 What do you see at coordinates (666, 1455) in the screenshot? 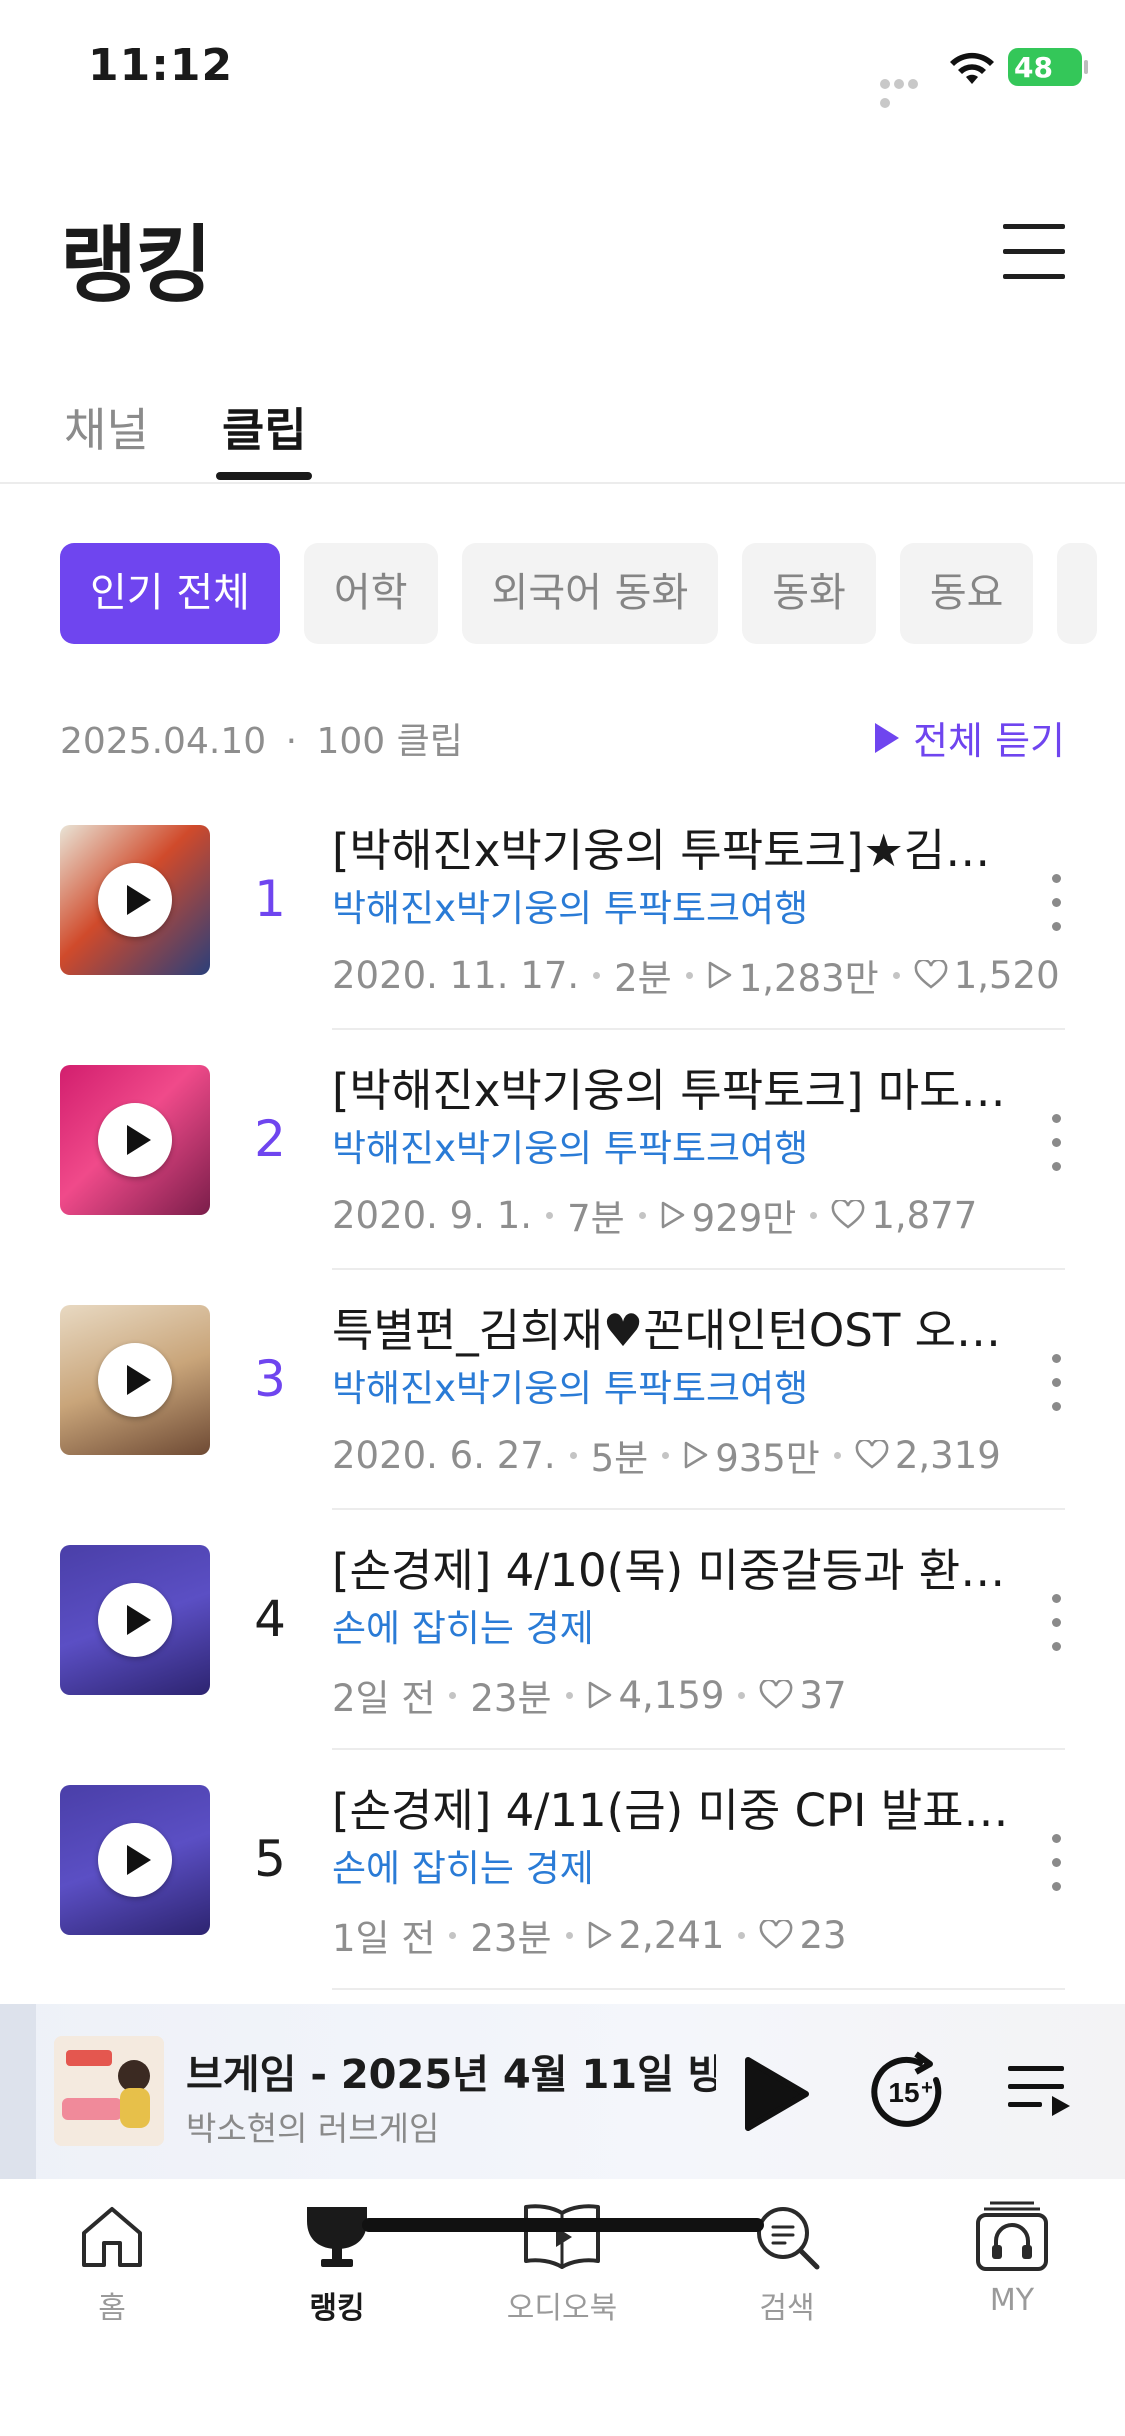
I see `clip-stats: 2020. 6. 27. 5분 935만 2,319` at bounding box center [666, 1455].